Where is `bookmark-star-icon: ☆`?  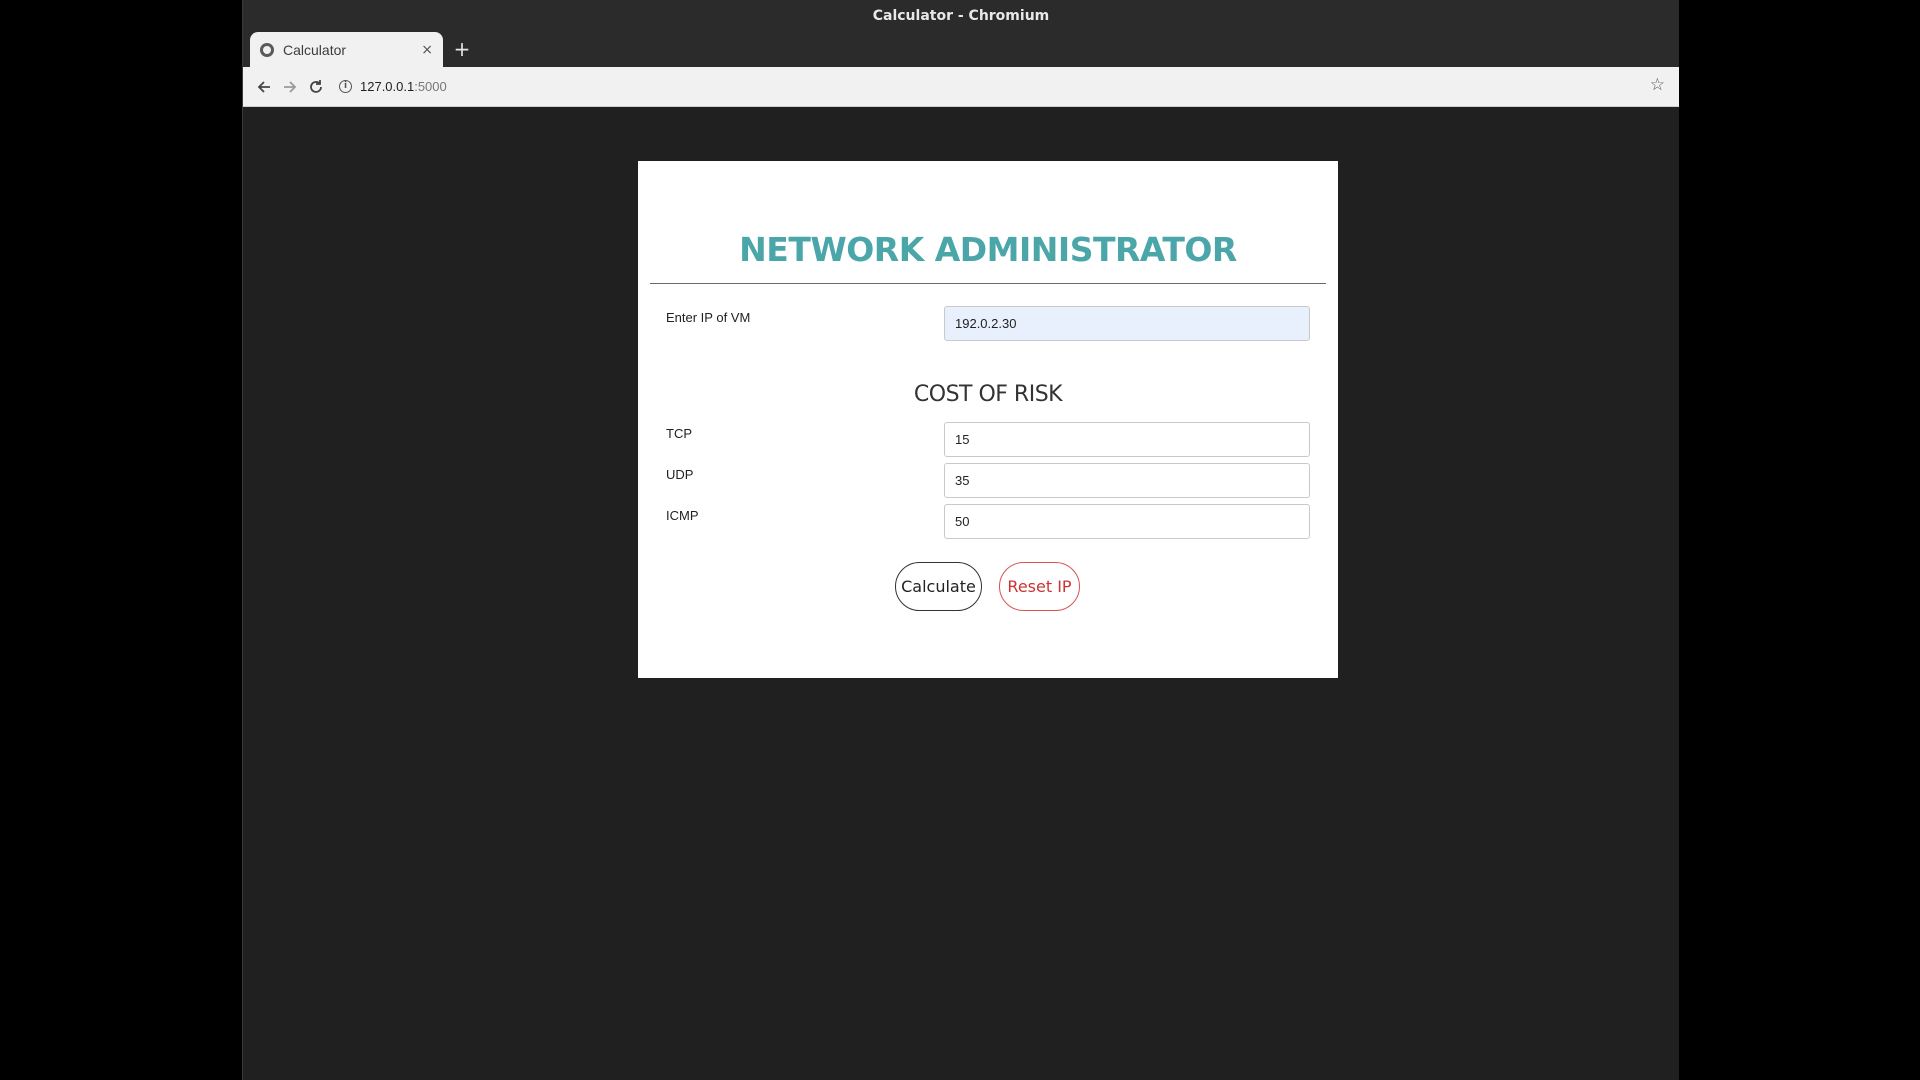 bookmark-star-icon: ☆ is located at coordinates (1657, 85).